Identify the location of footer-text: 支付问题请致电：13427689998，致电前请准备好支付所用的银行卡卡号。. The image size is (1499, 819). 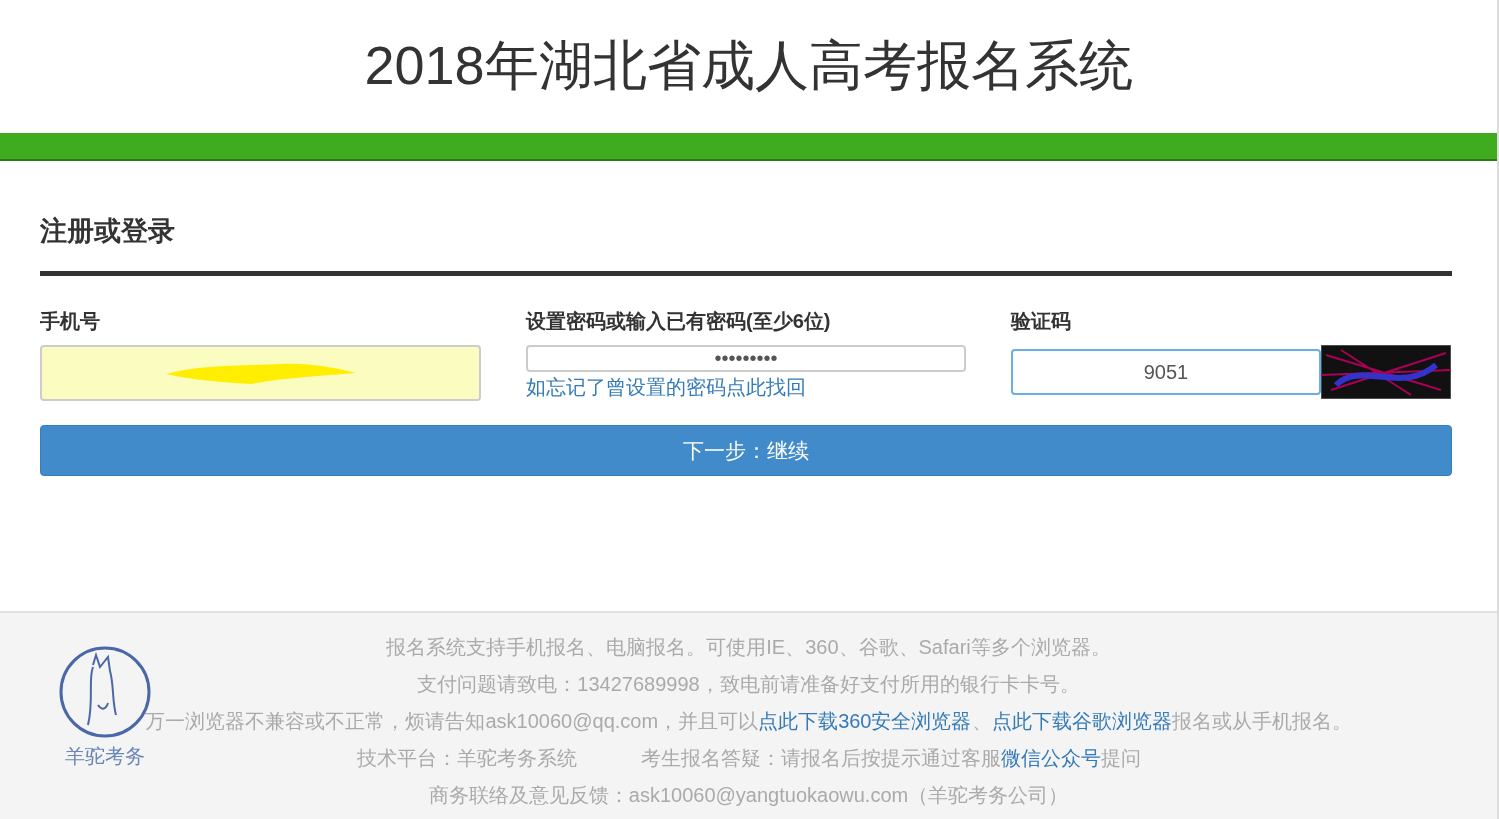
(748, 684).